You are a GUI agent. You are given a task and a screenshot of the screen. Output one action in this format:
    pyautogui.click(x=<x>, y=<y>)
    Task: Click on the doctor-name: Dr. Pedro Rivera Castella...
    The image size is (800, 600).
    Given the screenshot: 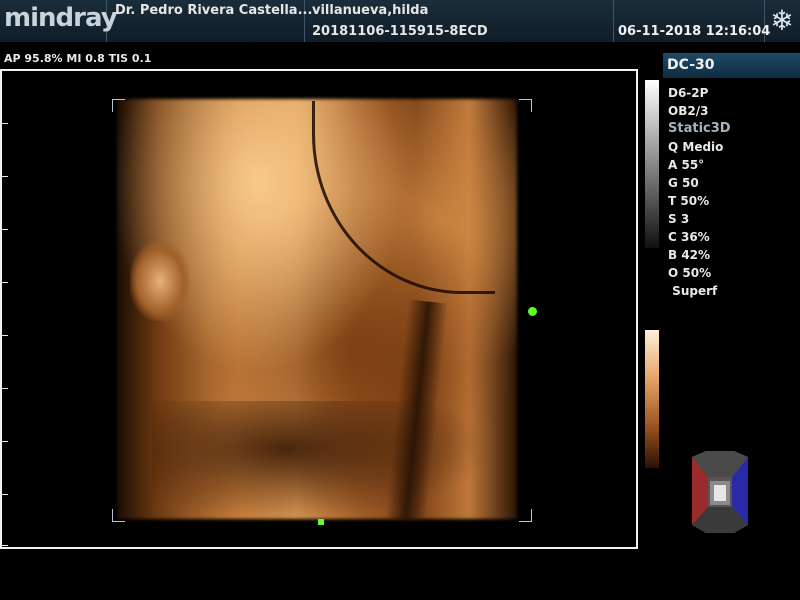 What is the action you would take?
    pyautogui.click(x=214, y=10)
    